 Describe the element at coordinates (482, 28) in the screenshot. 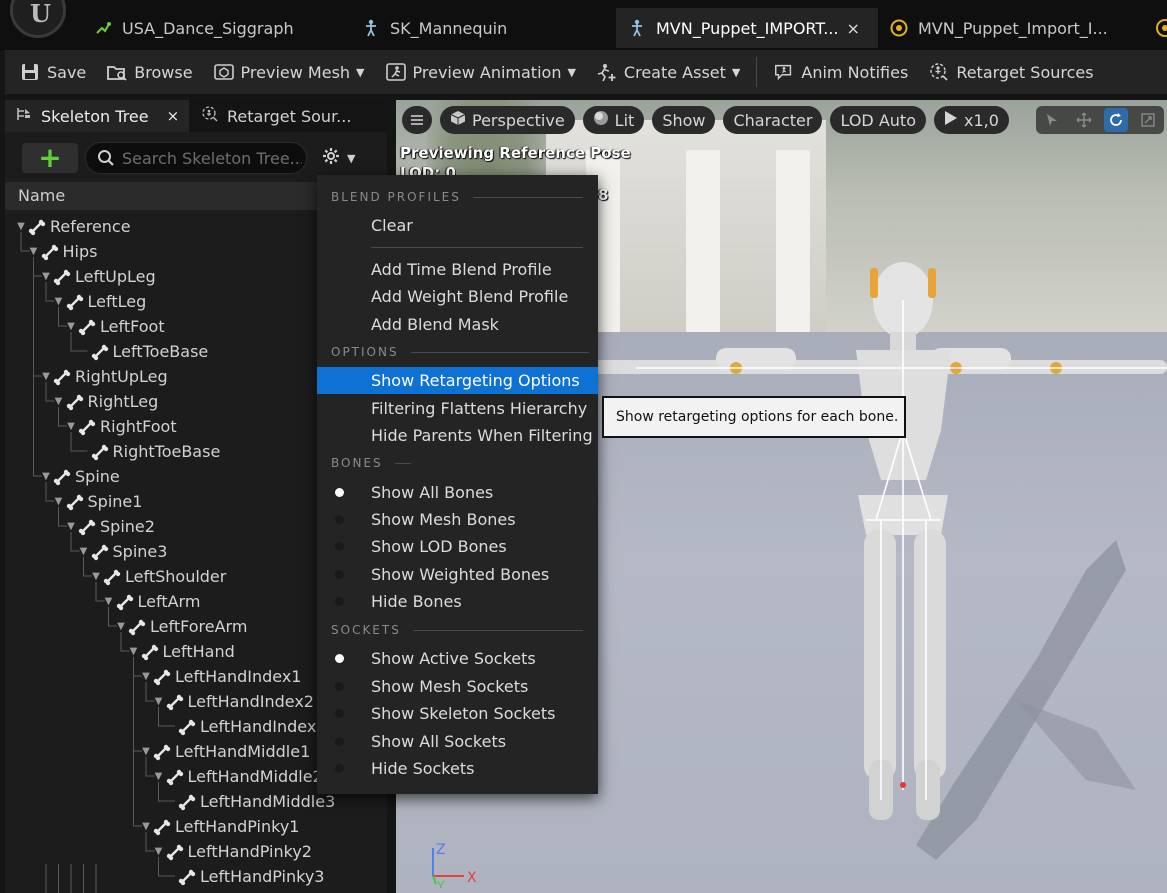

I see `tab-sk-mannequin: SK_Mannequin` at that location.